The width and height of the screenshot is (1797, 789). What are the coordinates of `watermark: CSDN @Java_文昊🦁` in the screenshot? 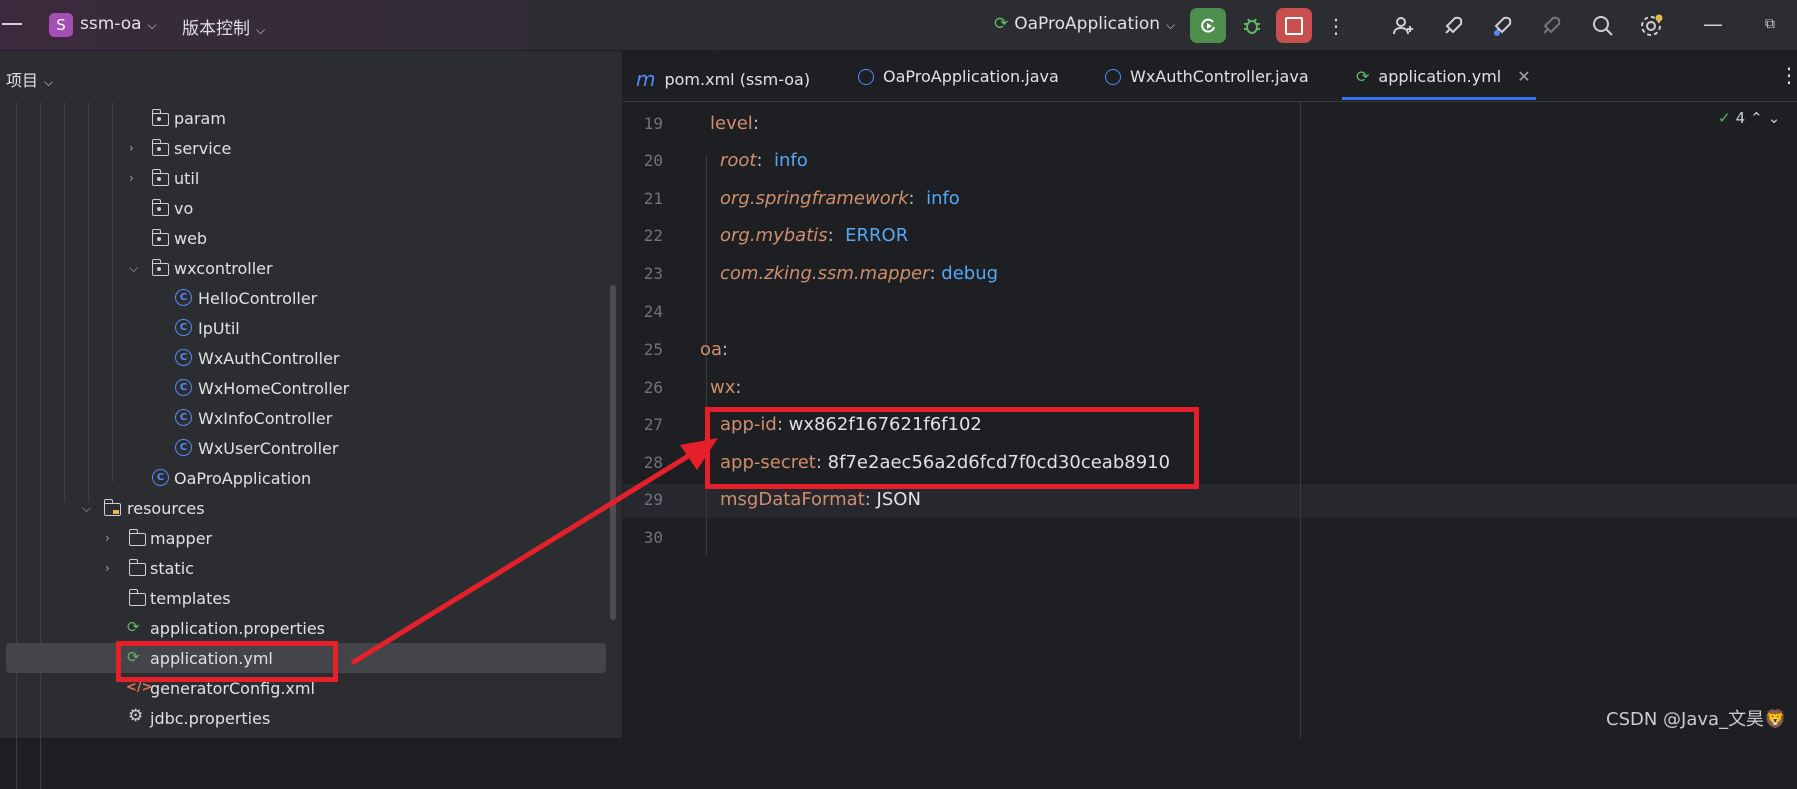 It's located at (1696, 719).